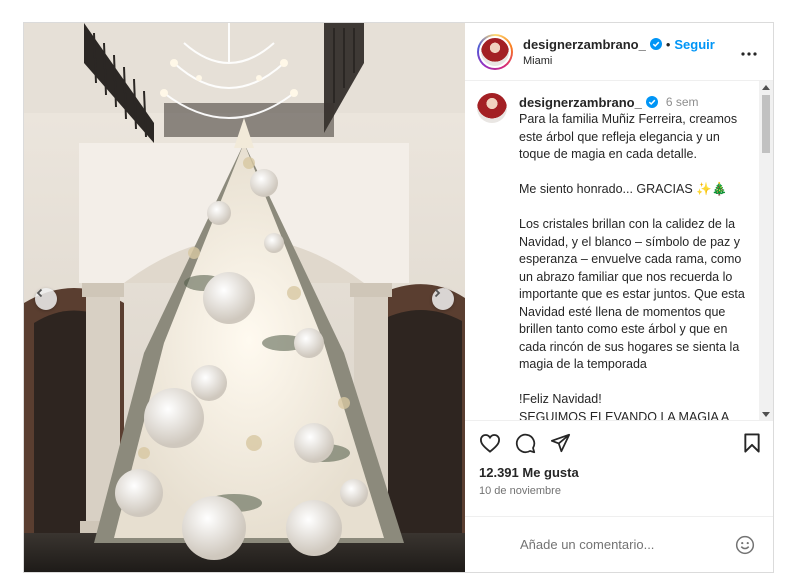 The width and height of the screenshot is (800, 586). What do you see at coordinates (492, 108) in the screenshot?
I see `caption-avatar` at bounding box center [492, 108].